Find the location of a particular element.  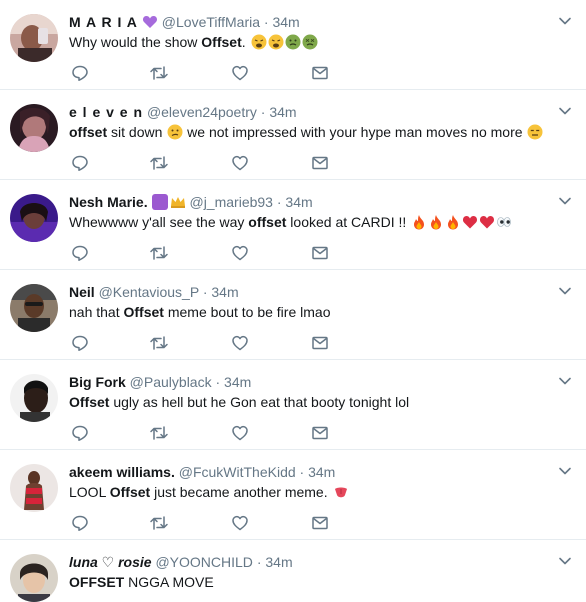

user-handle: @j_marieb93 is located at coordinates (230, 202).